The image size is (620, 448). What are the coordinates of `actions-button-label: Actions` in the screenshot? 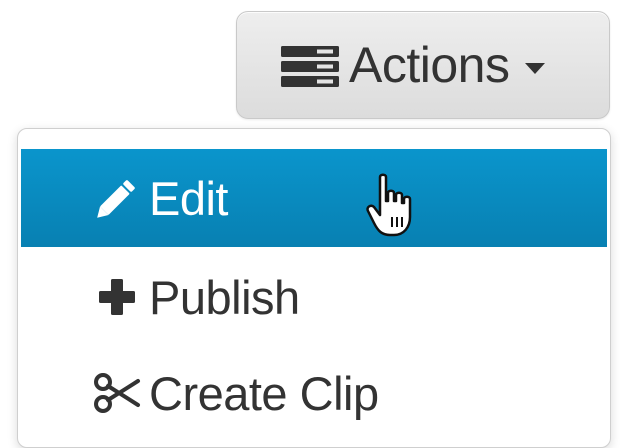 It's located at (429, 65).